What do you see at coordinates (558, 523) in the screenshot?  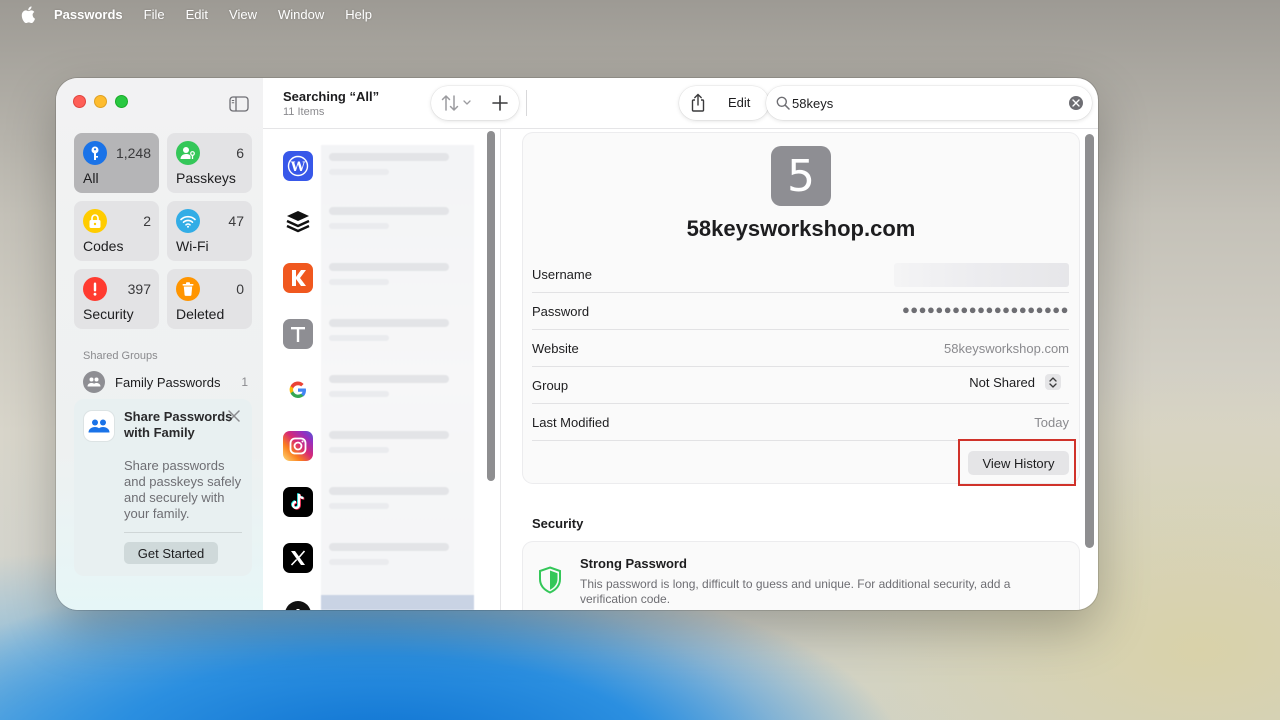 I see `security-heading: Security` at bounding box center [558, 523].